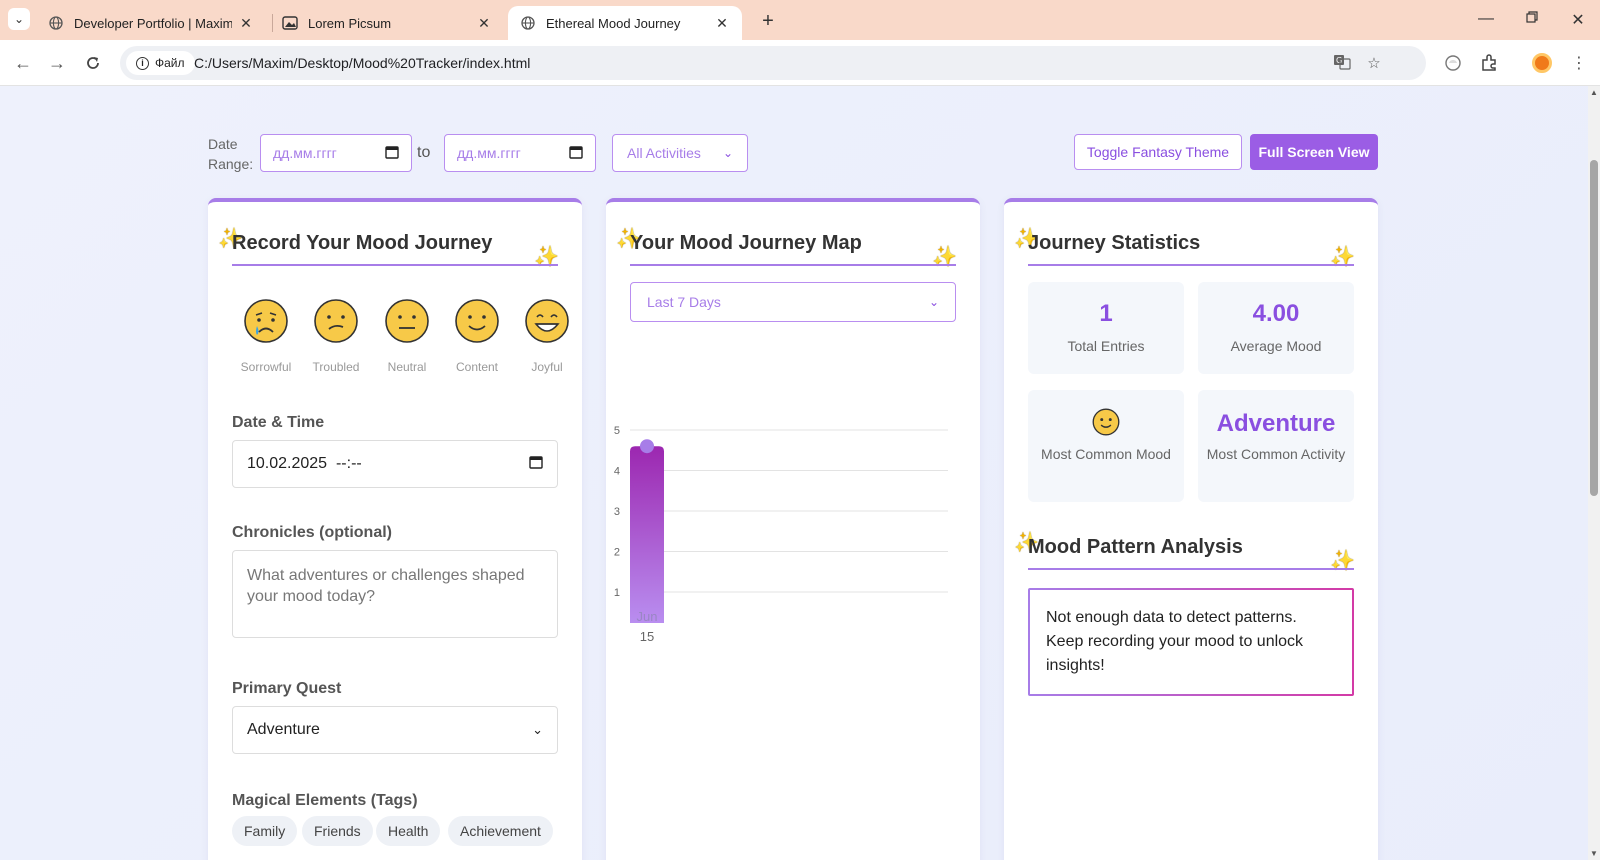  What do you see at coordinates (647, 616) in the screenshot?
I see `x-tick-label: Jun` at bounding box center [647, 616].